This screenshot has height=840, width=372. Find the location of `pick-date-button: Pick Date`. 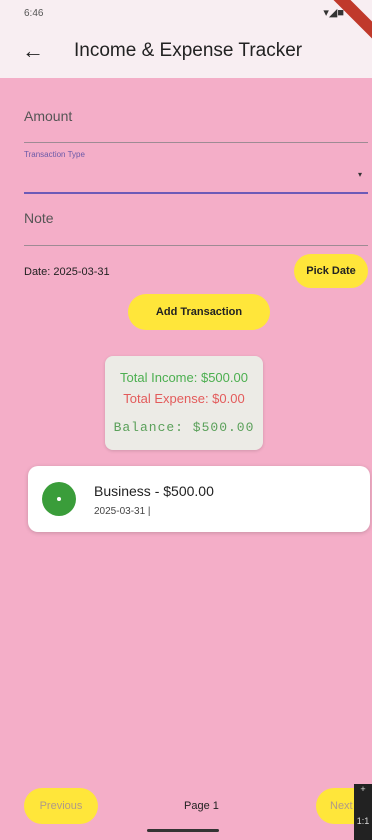

pick-date-button: Pick Date is located at coordinates (331, 271).